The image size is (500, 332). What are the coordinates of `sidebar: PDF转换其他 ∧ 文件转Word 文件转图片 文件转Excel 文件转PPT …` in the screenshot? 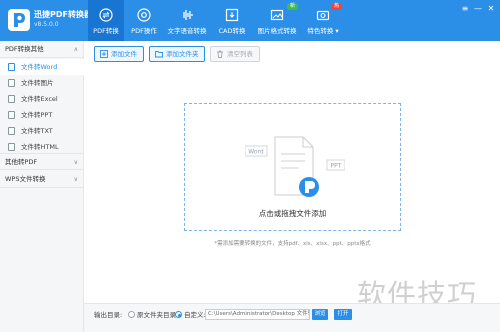 It's located at (42, 186).